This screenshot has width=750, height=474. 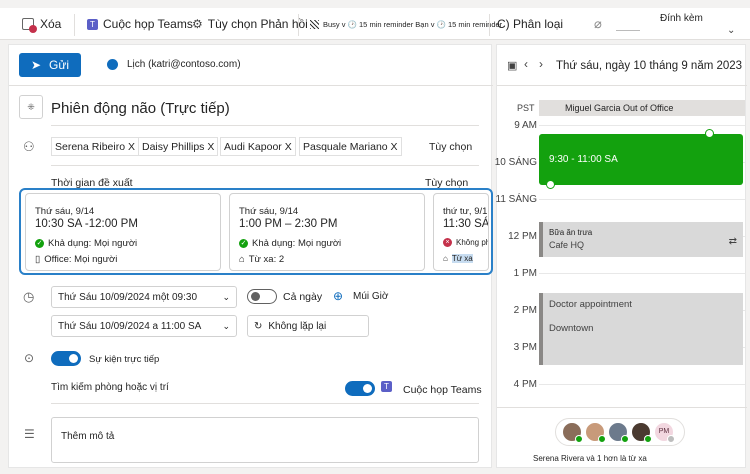 I want to click on repeat-dropdown: ↻ Không lặp lại, so click(x=308, y=326).